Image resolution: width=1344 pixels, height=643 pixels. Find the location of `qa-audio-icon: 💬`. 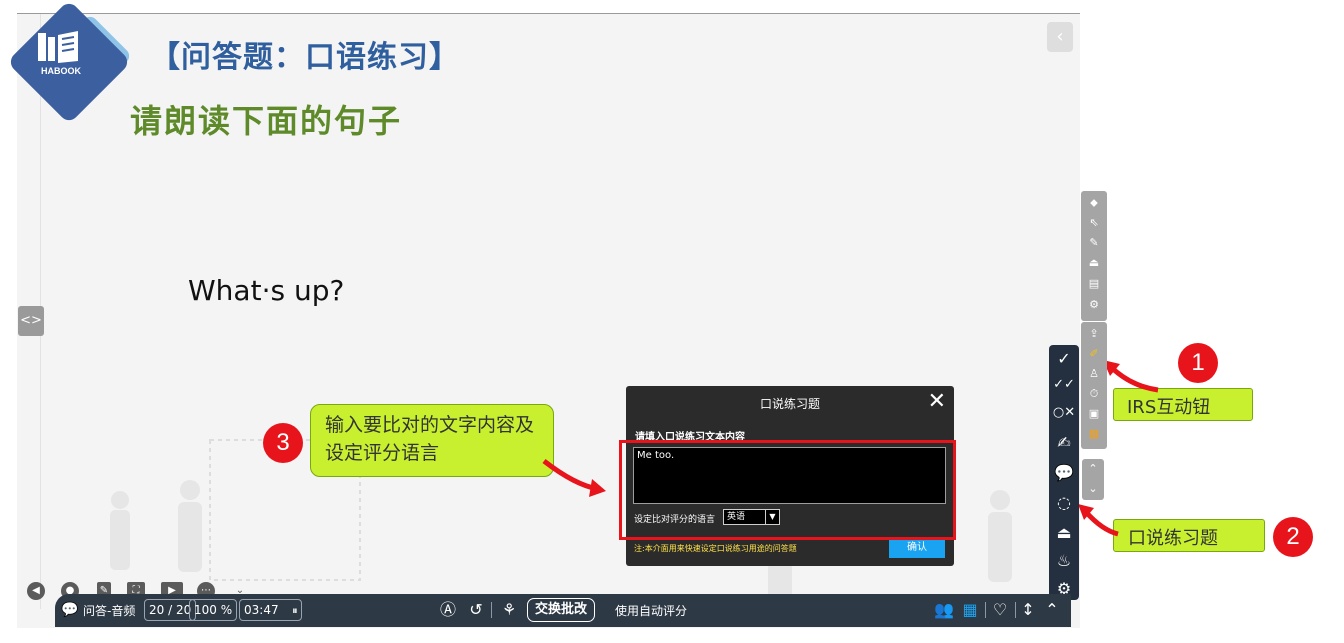

qa-audio-icon: 💬 is located at coordinates (70, 610).